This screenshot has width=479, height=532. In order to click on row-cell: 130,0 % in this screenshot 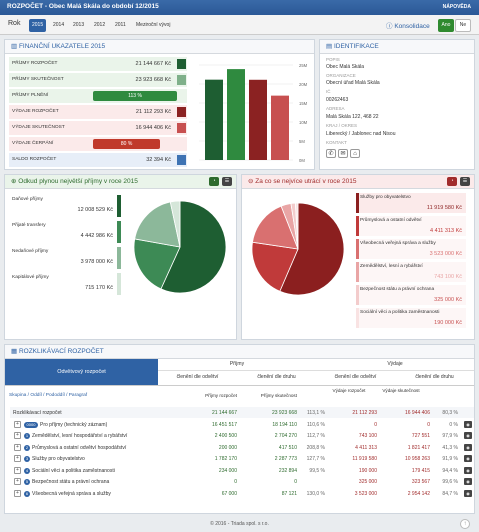, I will do `click(315, 493)`.